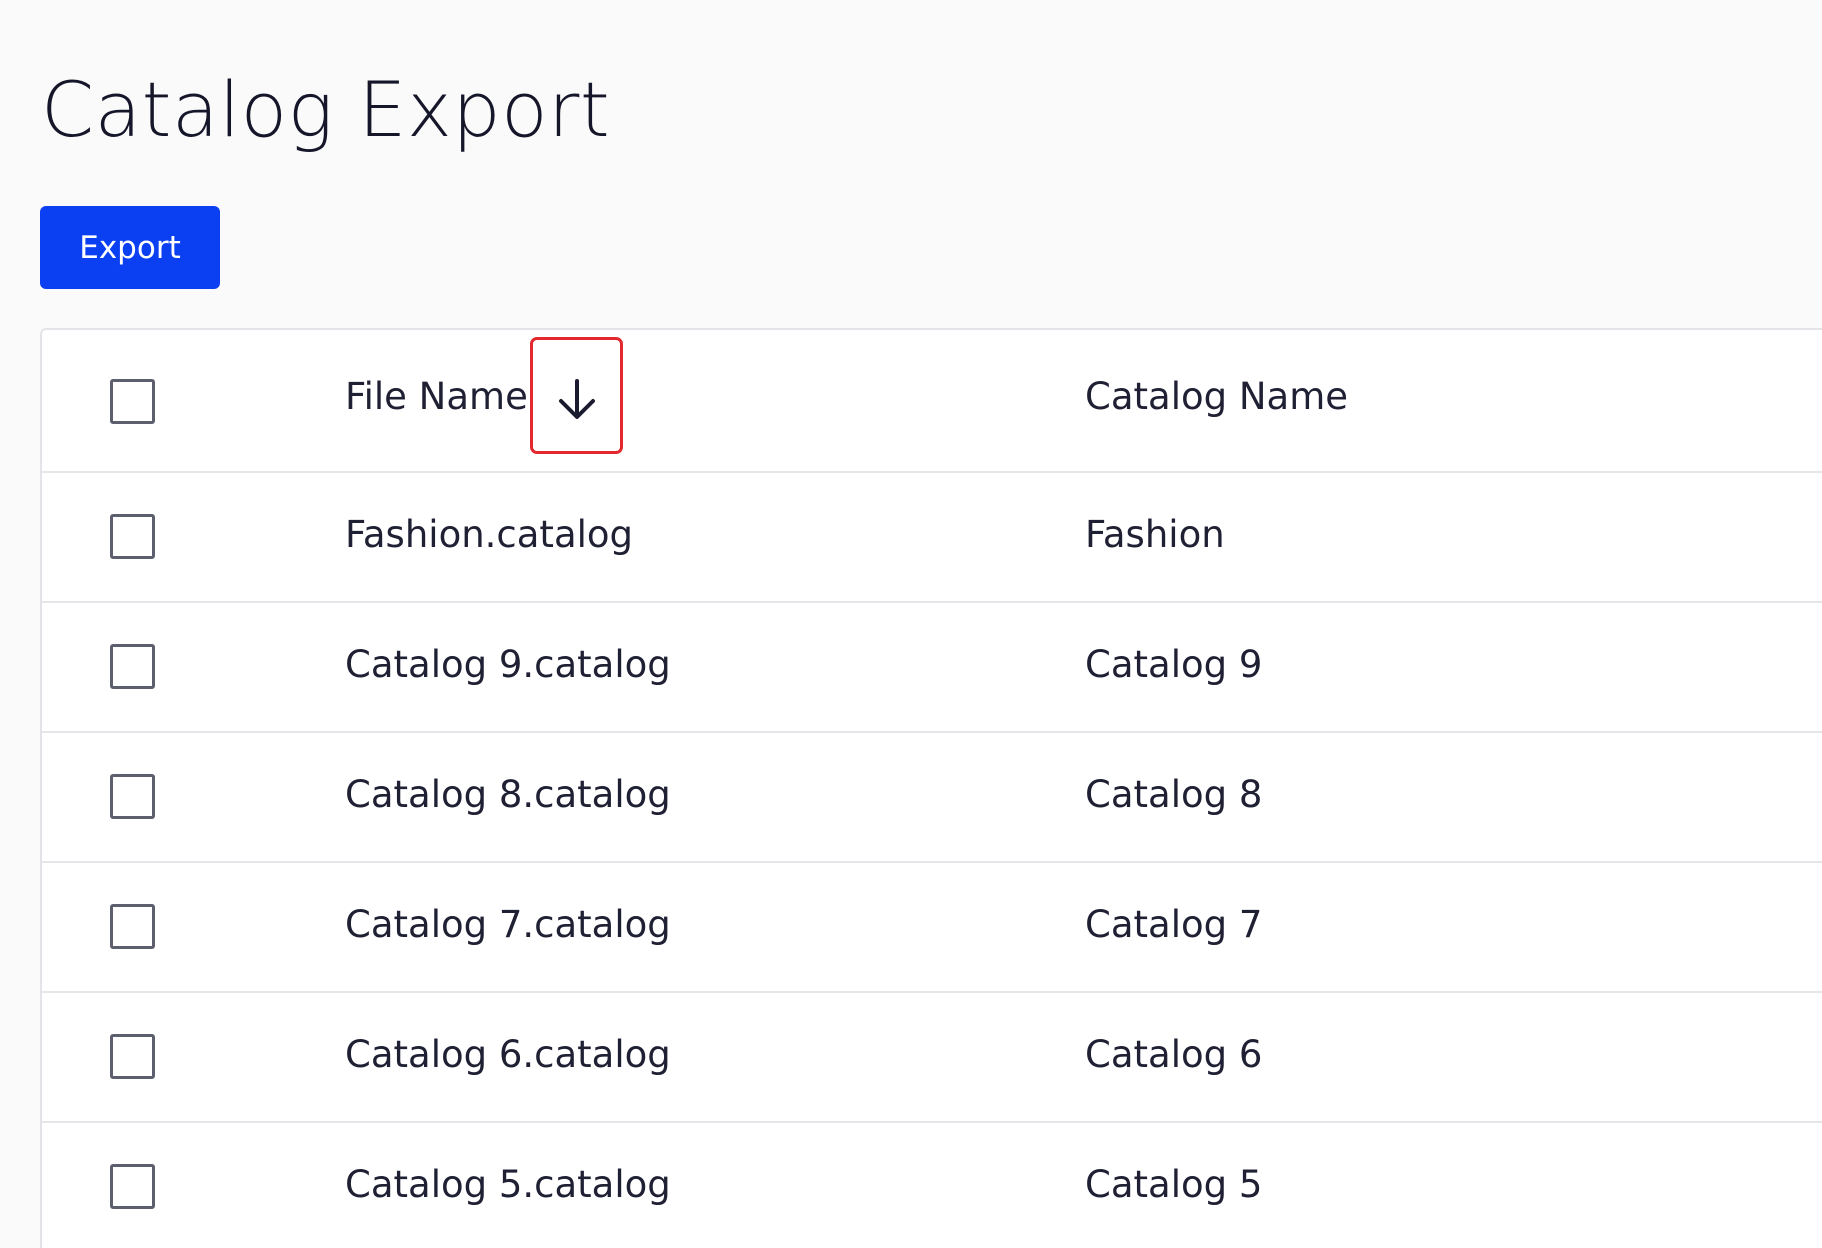 Image resolution: width=1822 pixels, height=1248 pixels. Describe the element at coordinates (932, 928) in the screenshot. I see `table-row: Catalog 7.catalog Catalog 7` at that location.